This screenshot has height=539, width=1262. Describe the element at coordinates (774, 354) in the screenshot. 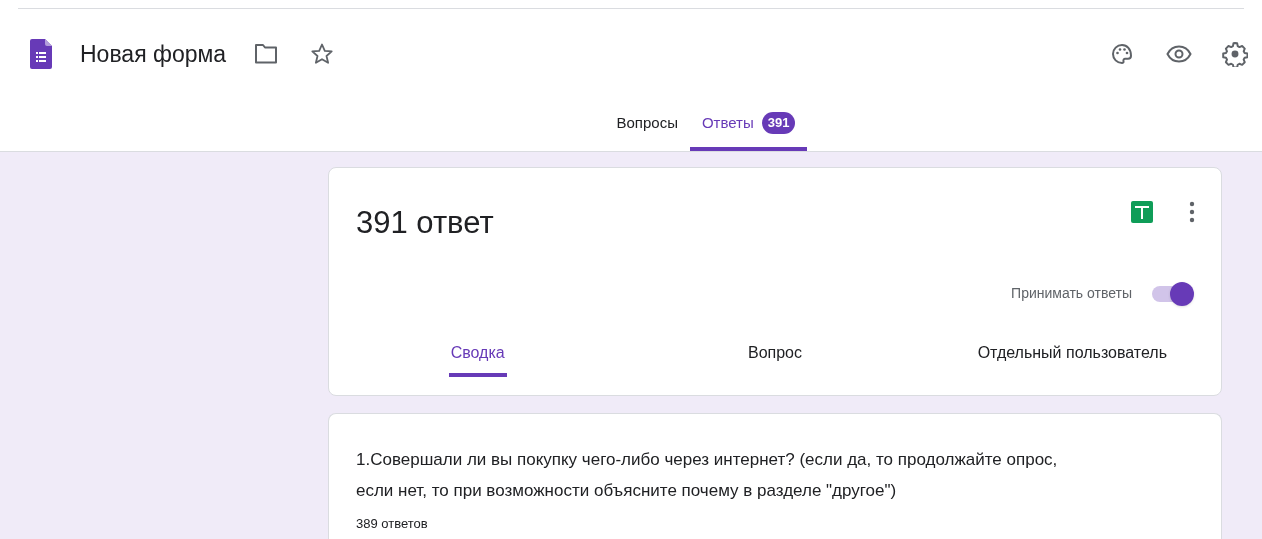

I see `view-tab: Вопрос` at that location.